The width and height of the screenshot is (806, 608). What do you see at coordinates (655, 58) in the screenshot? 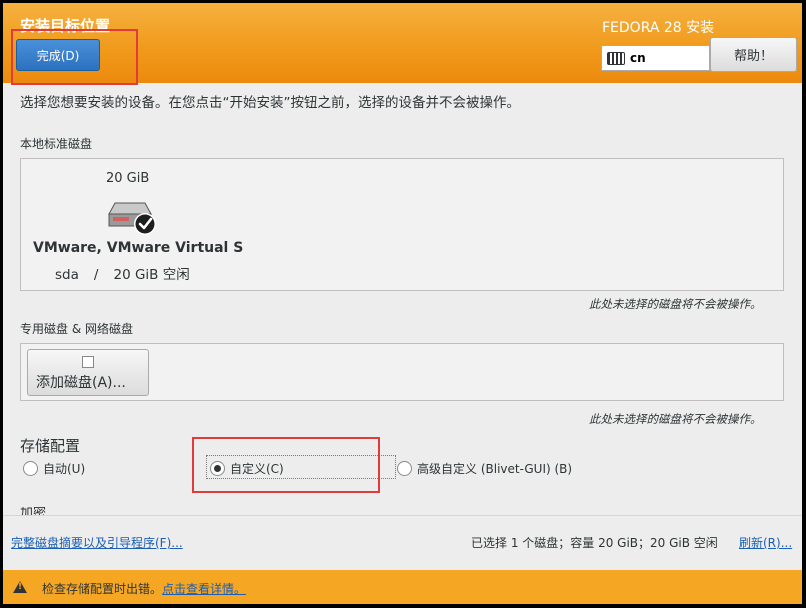
I see `keyboard-layout-indicator: cn` at bounding box center [655, 58].